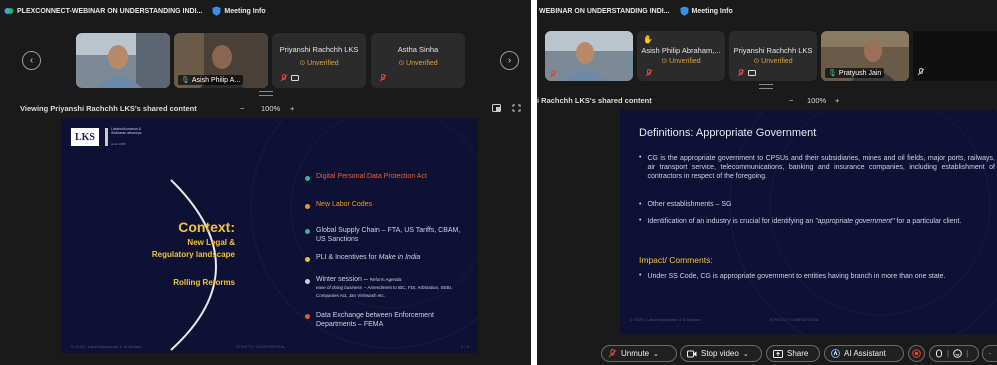 The width and height of the screenshot is (997, 365). Describe the element at coordinates (832, 73) in the screenshot. I see `mic-icon: 🎙` at that location.